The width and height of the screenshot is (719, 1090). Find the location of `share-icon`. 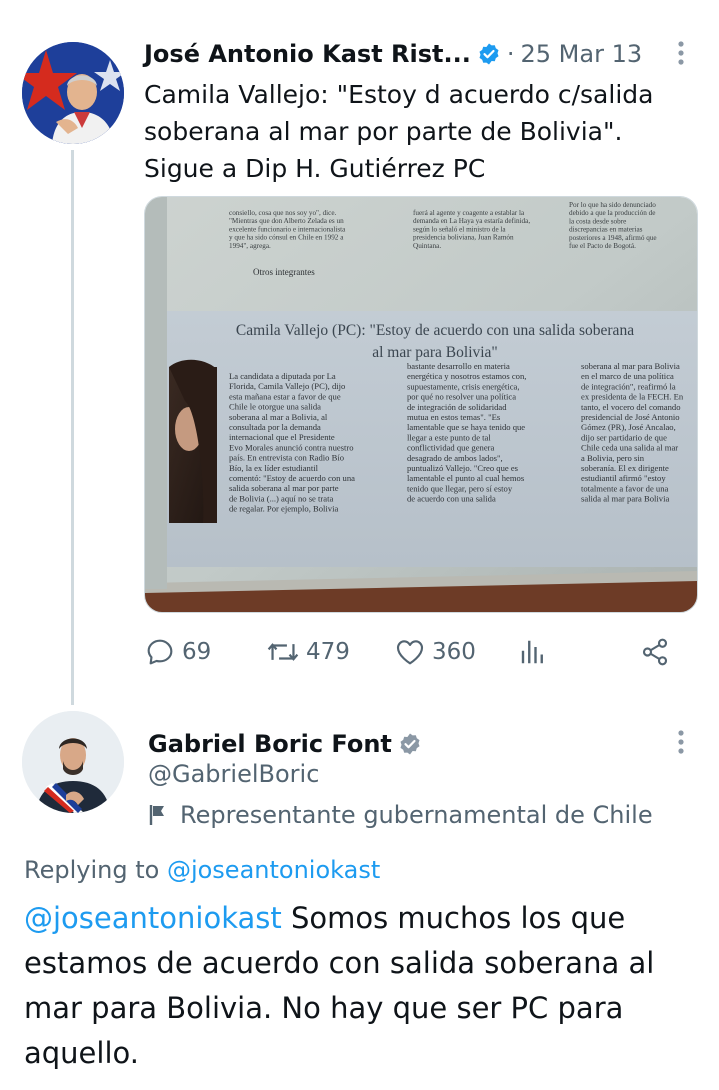

share-icon is located at coordinates (655, 652).